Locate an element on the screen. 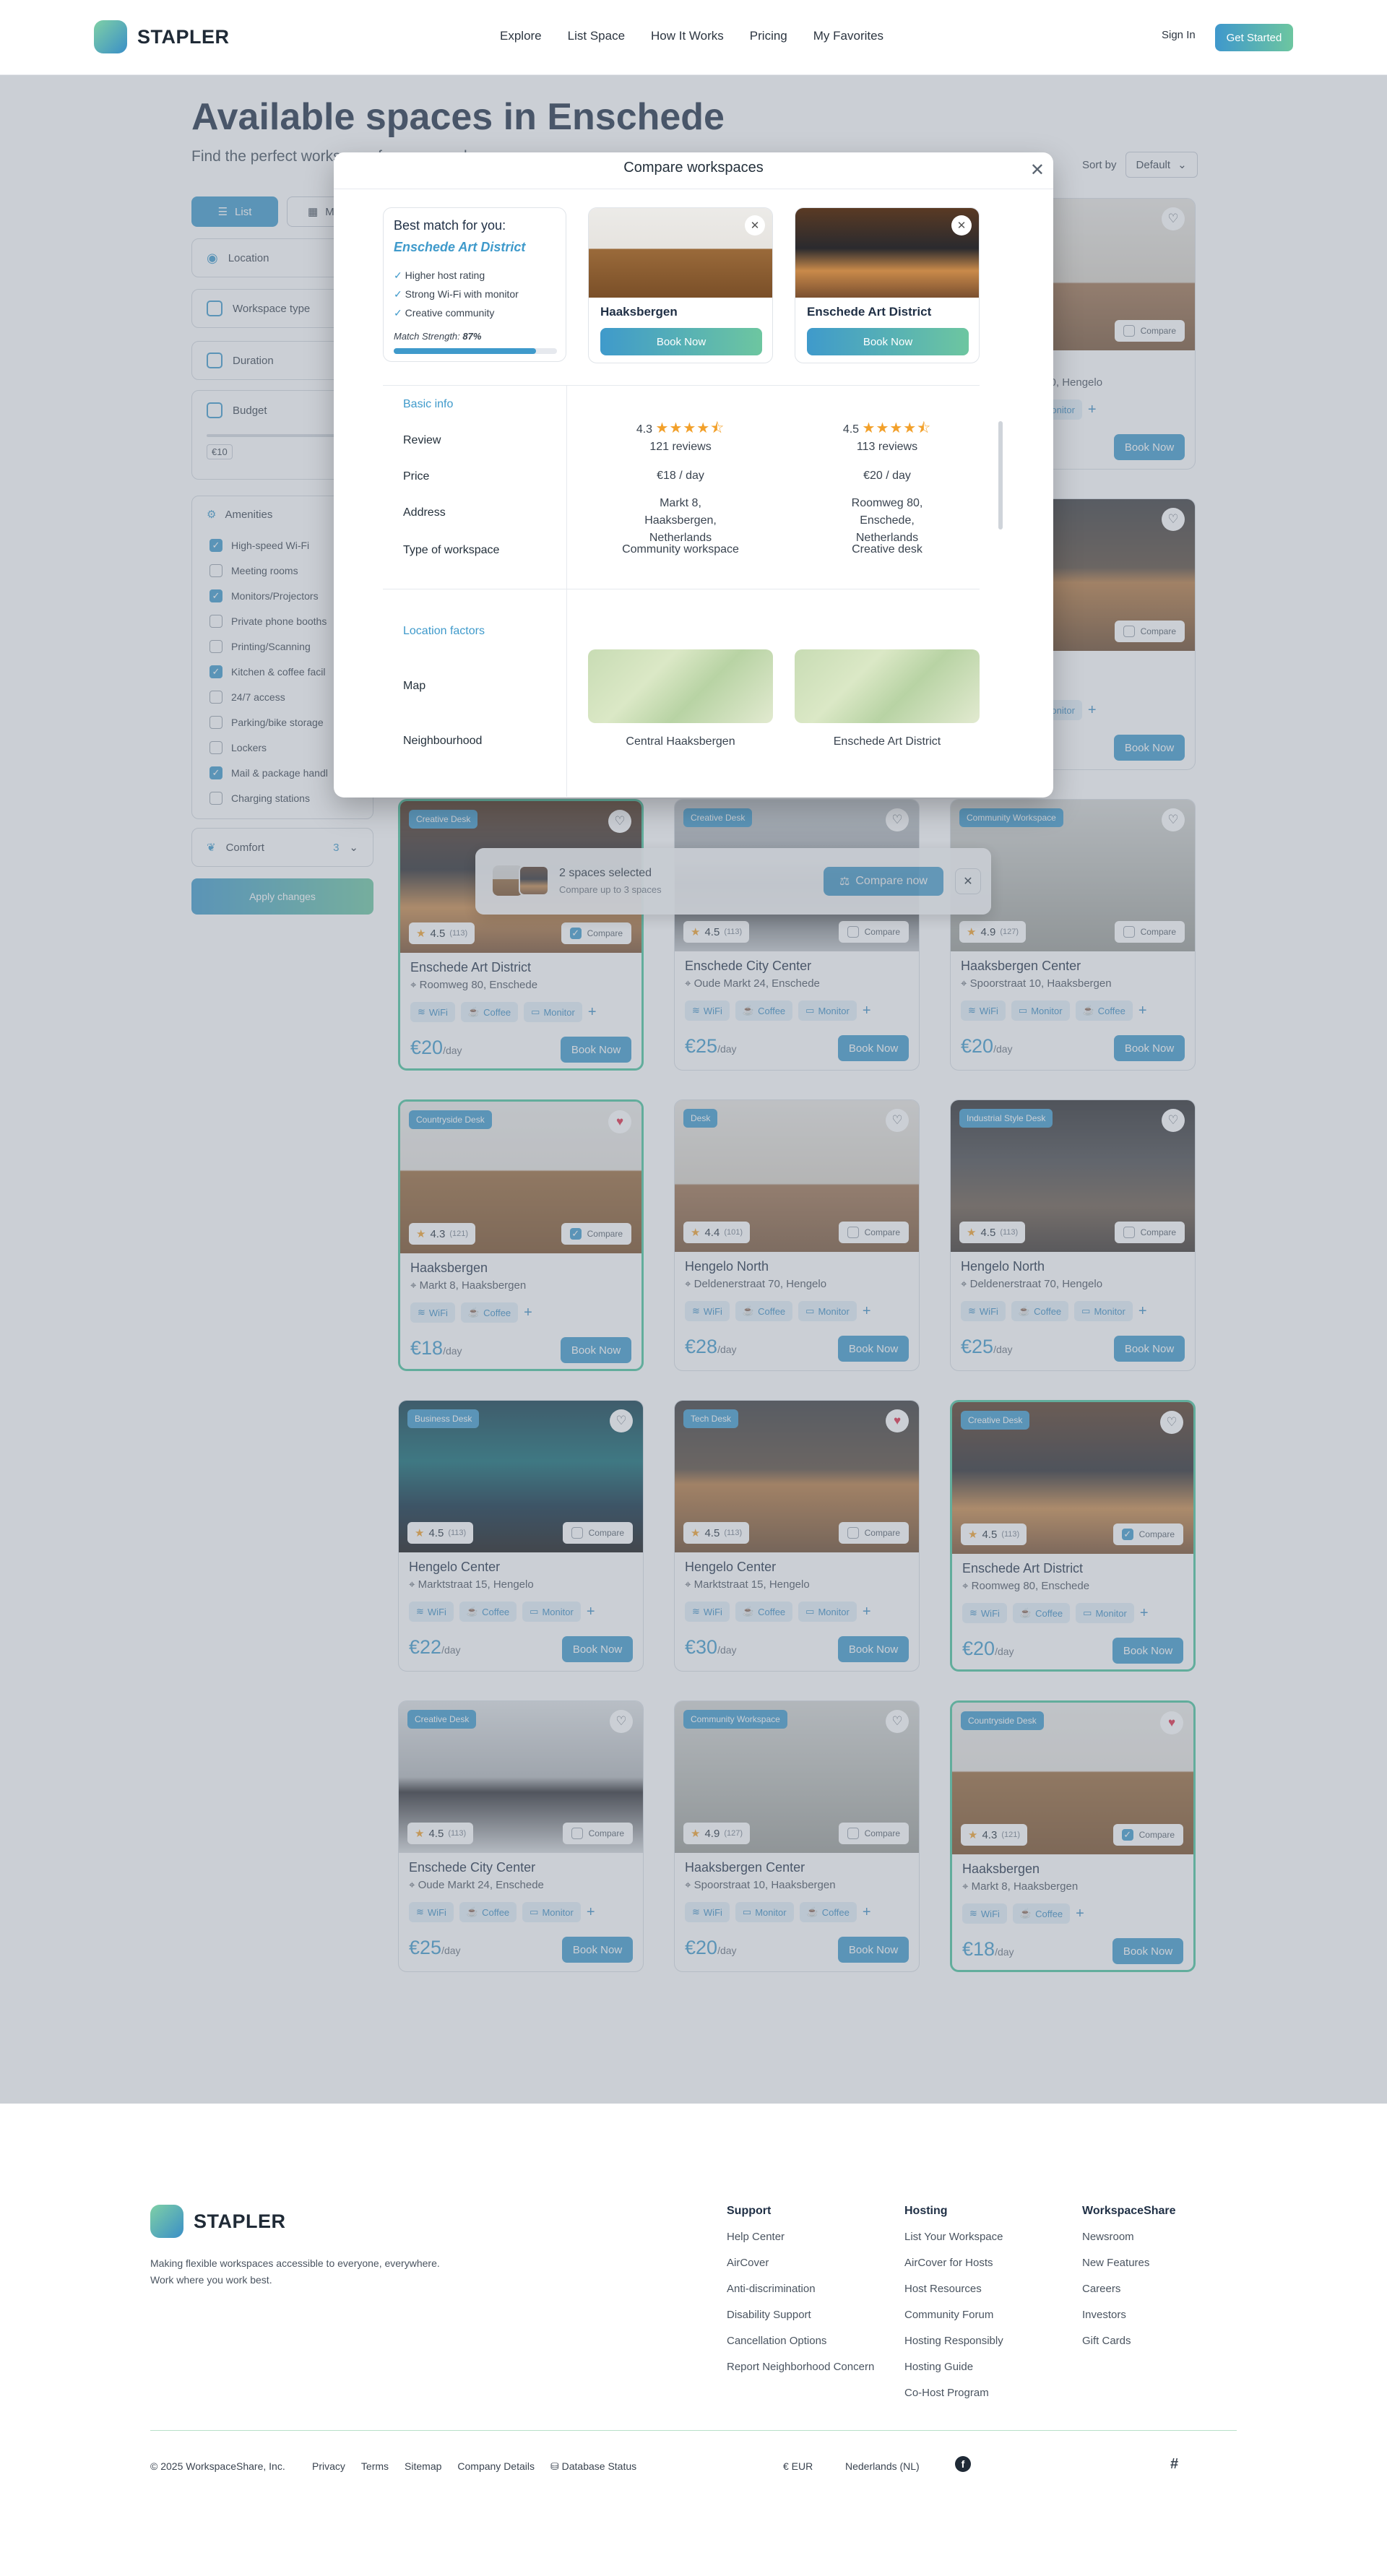 This screenshot has width=1387, height=2576. row-map-label: Map is located at coordinates (414, 686).